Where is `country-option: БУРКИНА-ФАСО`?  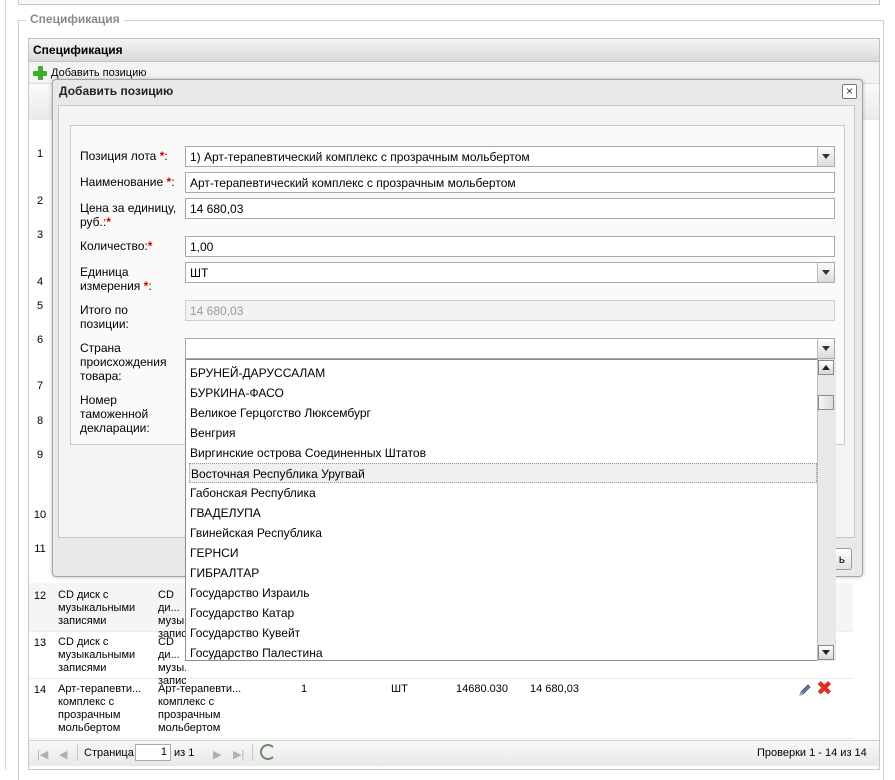 country-option: БУРКИНА-ФАСО is located at coordinates (503, 393).